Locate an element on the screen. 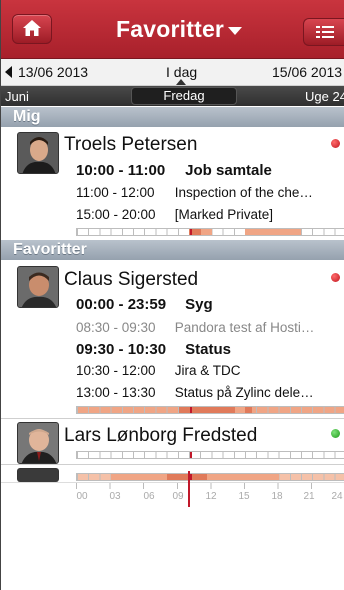 This screenshot has height=590, width=344. event-item: 10:00 - 11:00 Job samtale is located at coordinates (174, 170).